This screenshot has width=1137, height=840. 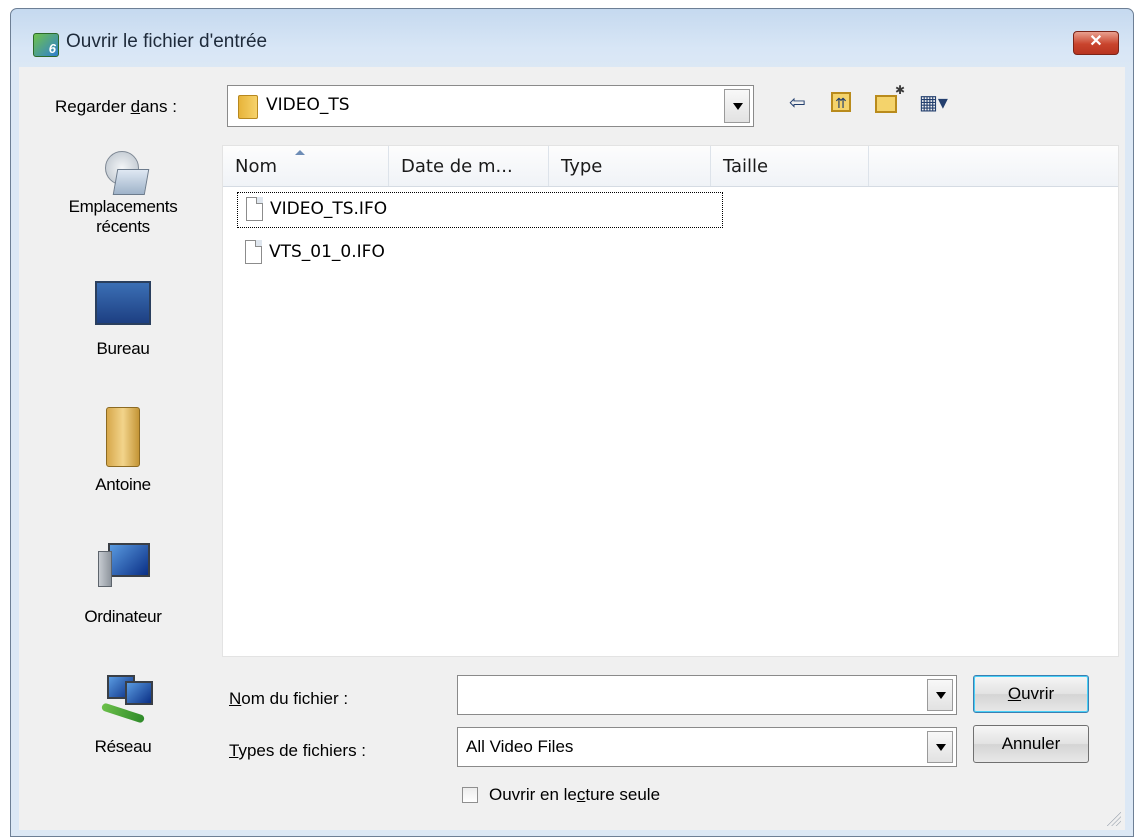 I want to click on look-in-dropdown-button, so click(x=737, y=106).